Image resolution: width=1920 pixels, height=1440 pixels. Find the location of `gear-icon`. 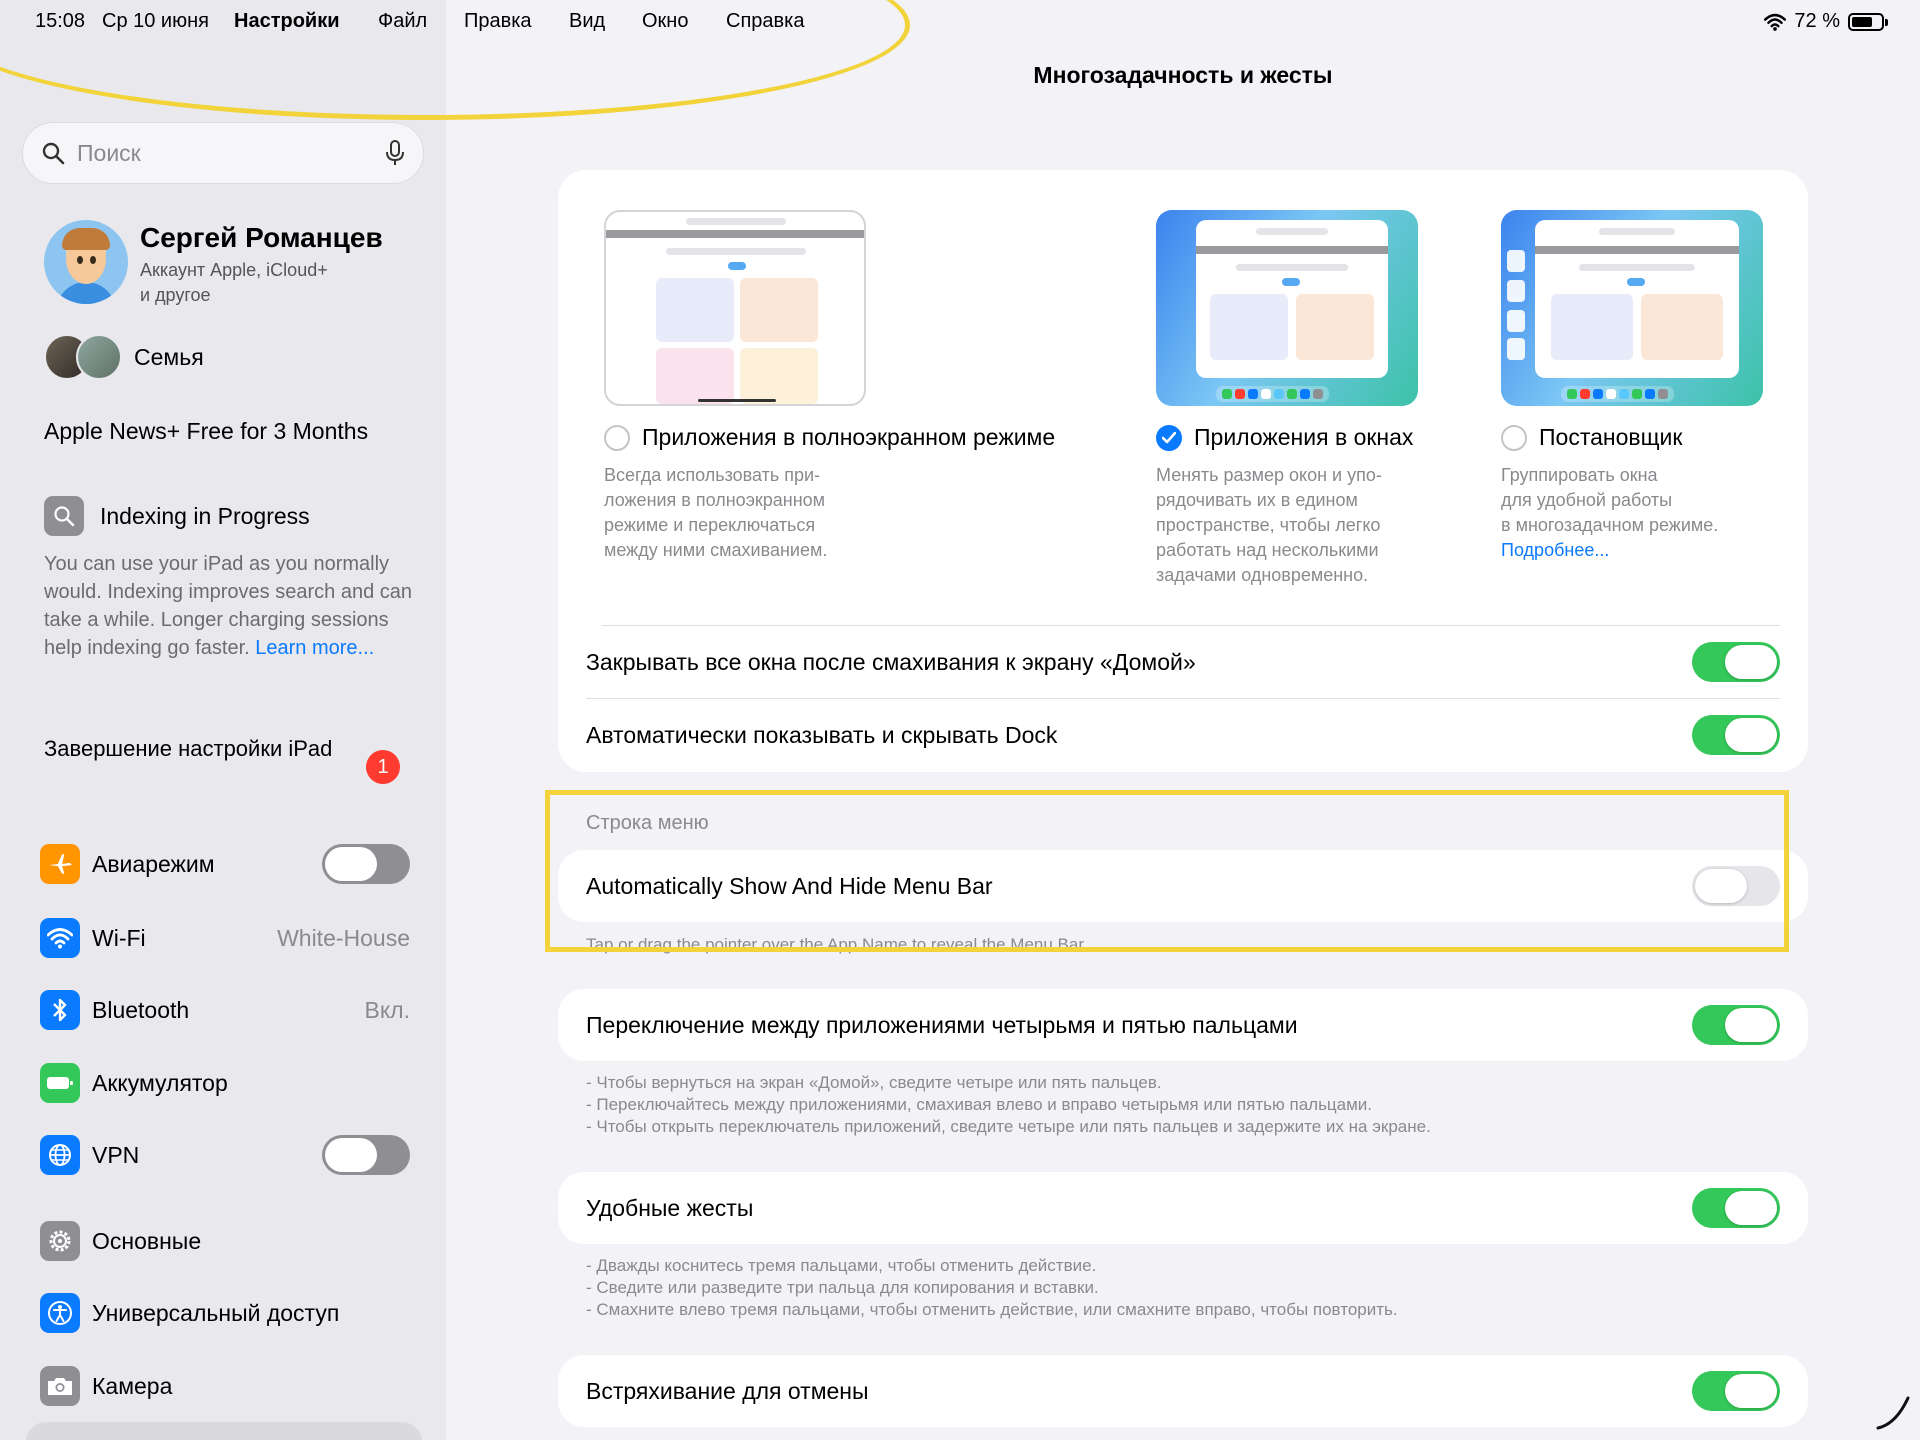

gear-icon is located at coordinates (60, 1241).